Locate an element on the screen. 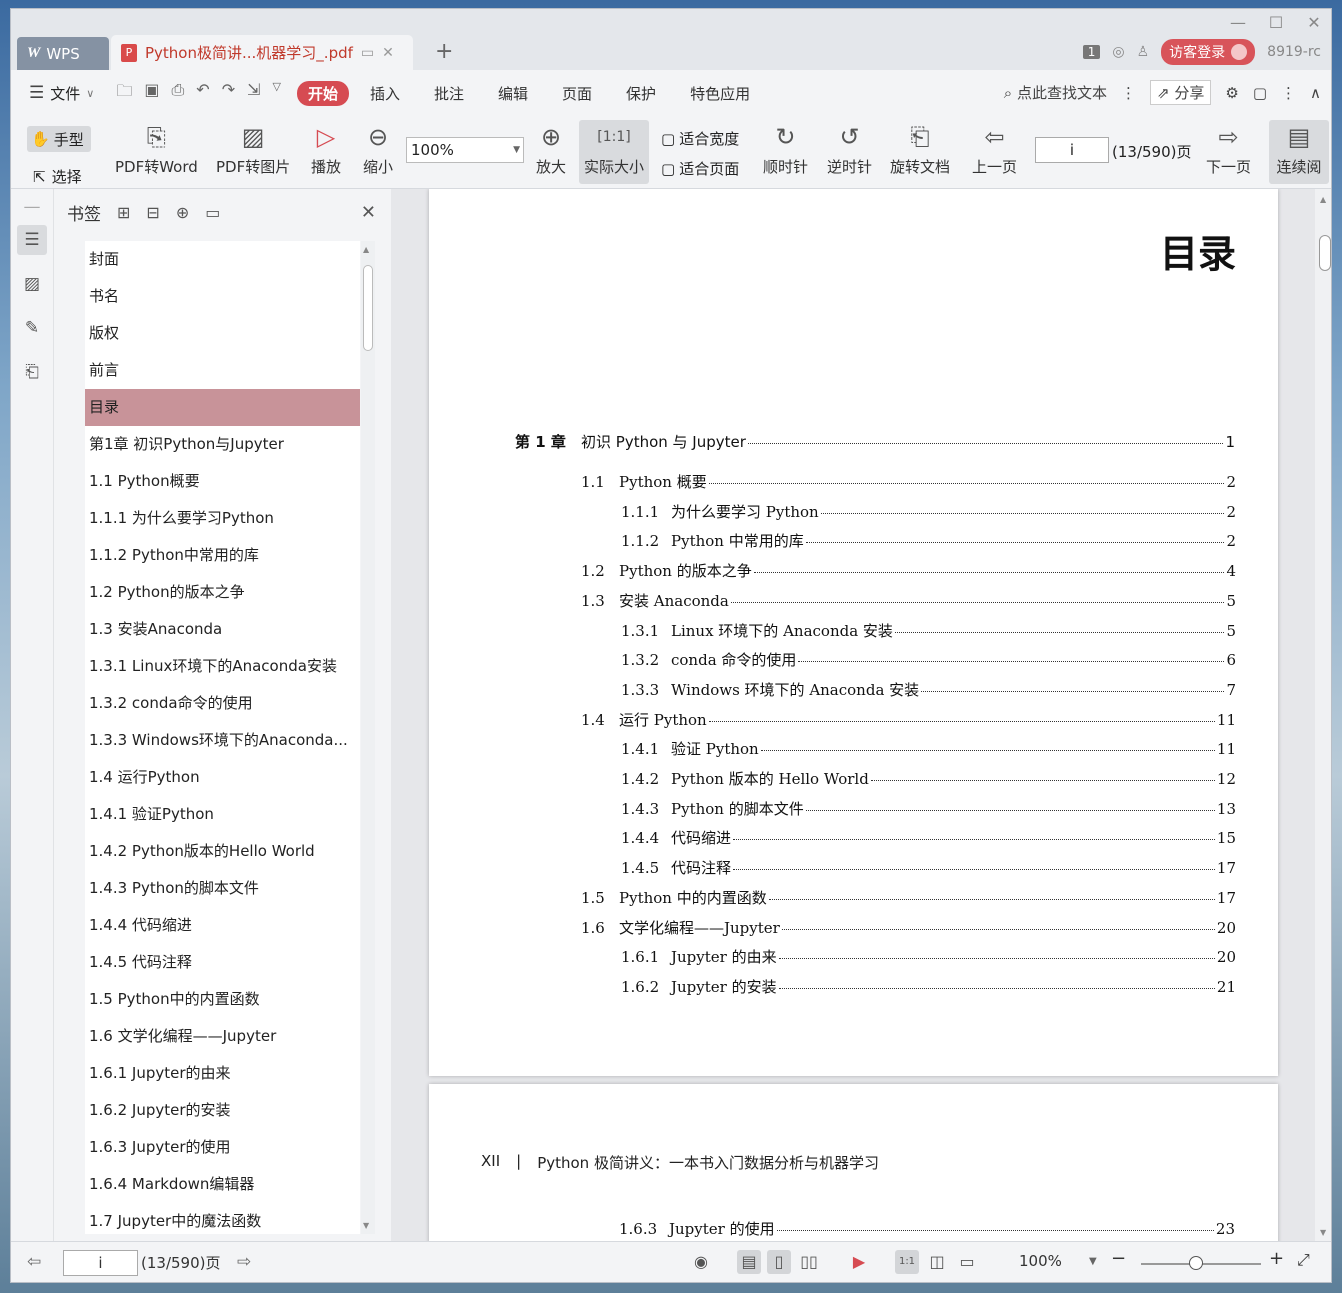 This screenshot has width=1342, height=1293. zoom-slider is located at coordinates (1201, 1263).